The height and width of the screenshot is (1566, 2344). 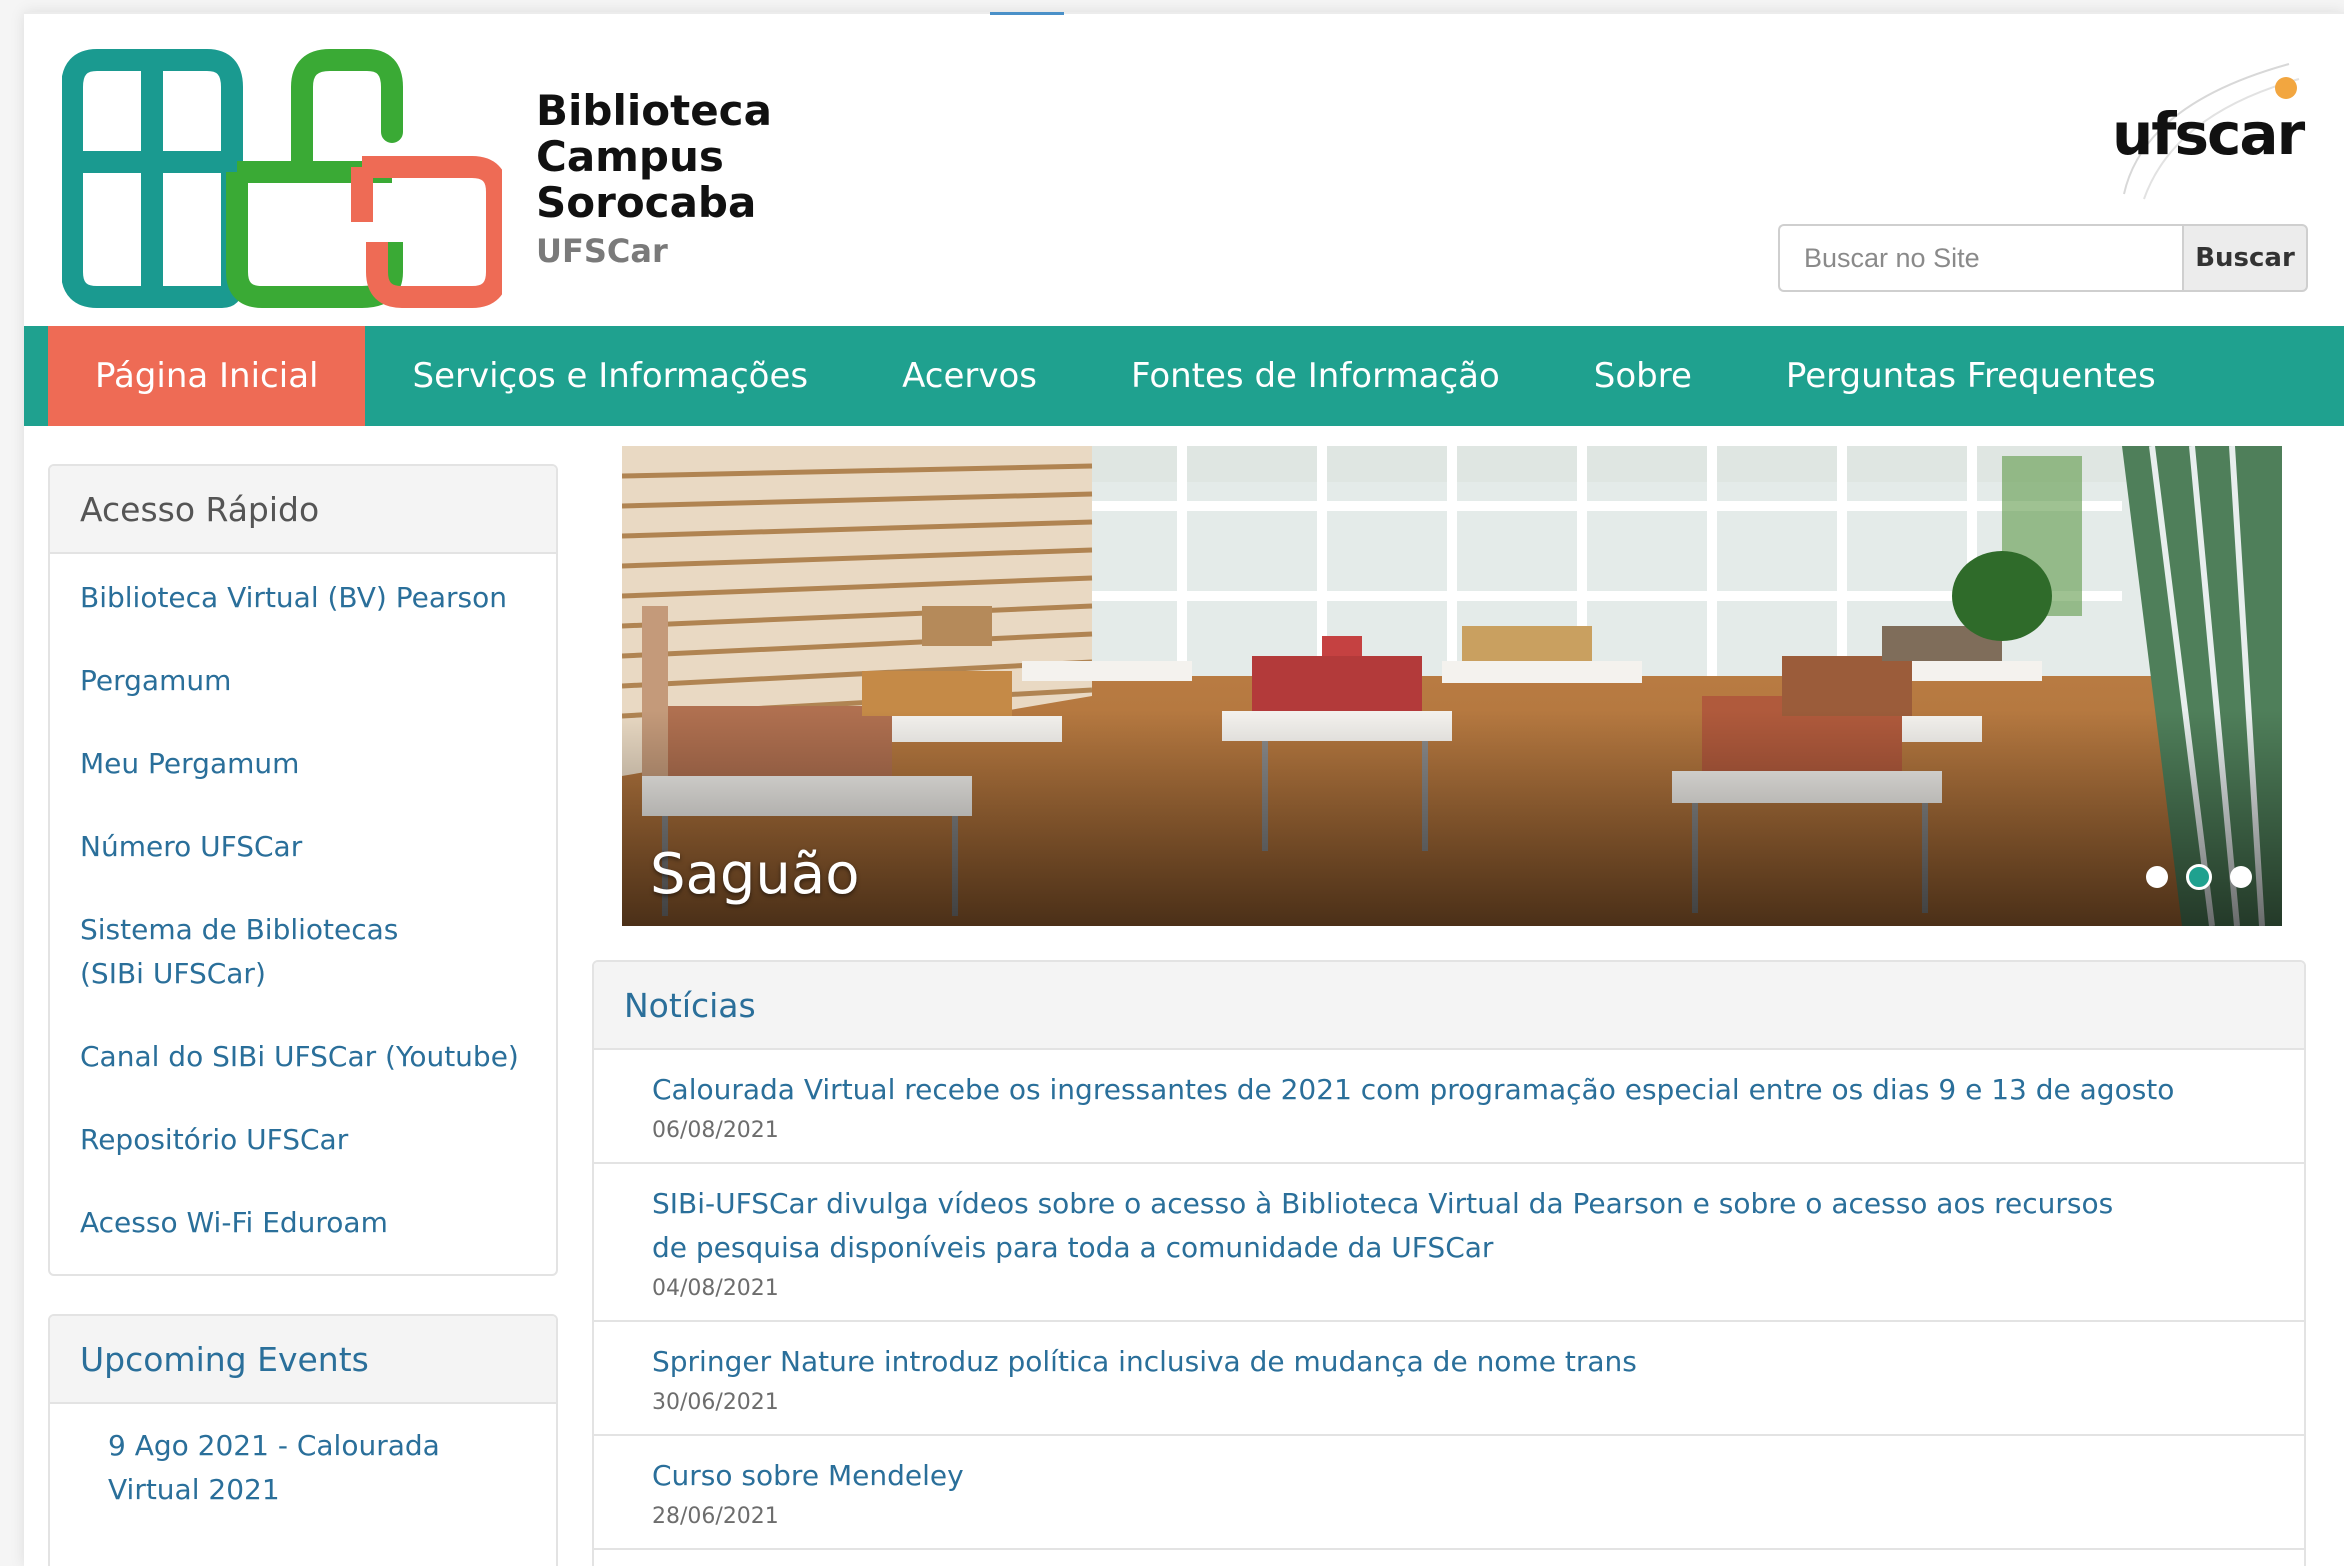 What do you see at coordinates (303, 1057) in the screenshot?
I see `quick-link-youtube: Canal do SIBi UFSCar (Youtube)` at bounding box center [303, 1057].